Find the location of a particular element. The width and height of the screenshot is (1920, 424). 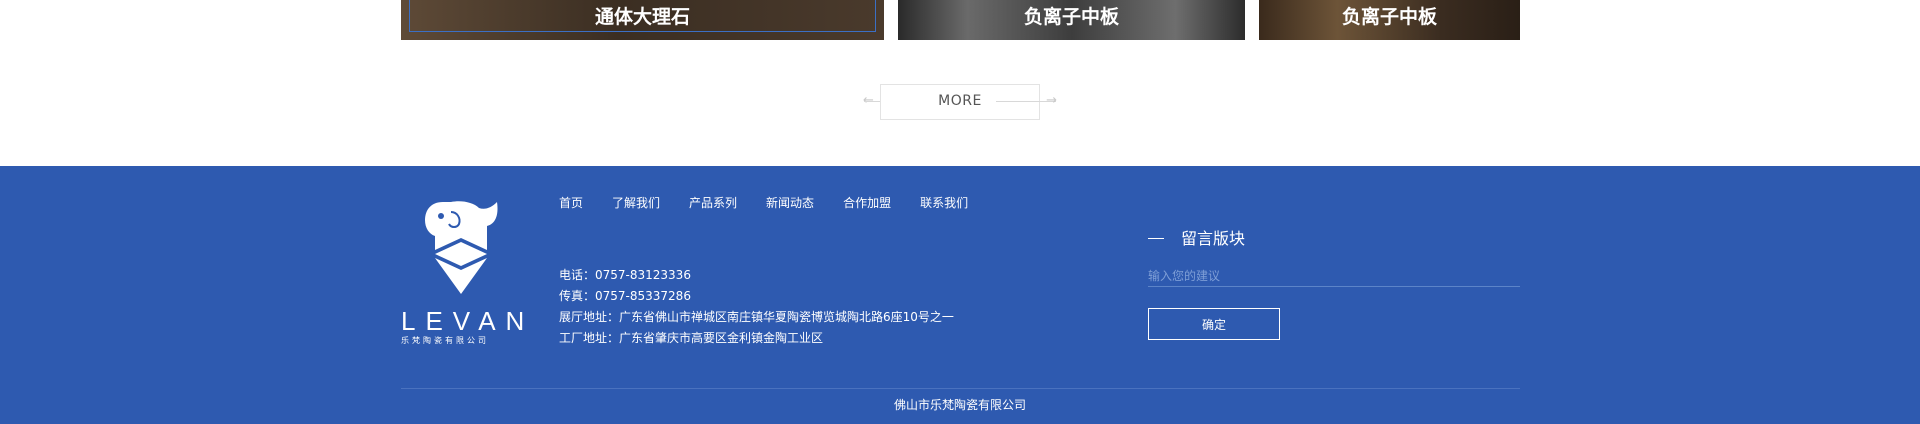

footer-nav-news: 新闻动态 is located at coordinates (790, 203).